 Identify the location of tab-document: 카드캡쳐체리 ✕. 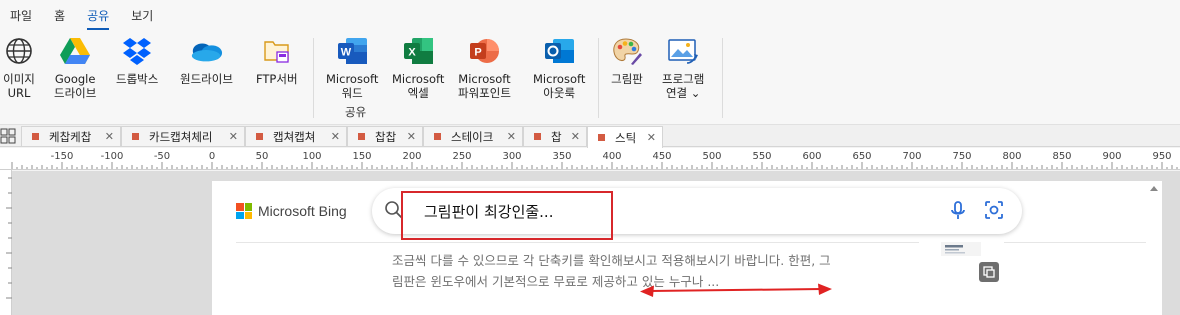
(183, 136).